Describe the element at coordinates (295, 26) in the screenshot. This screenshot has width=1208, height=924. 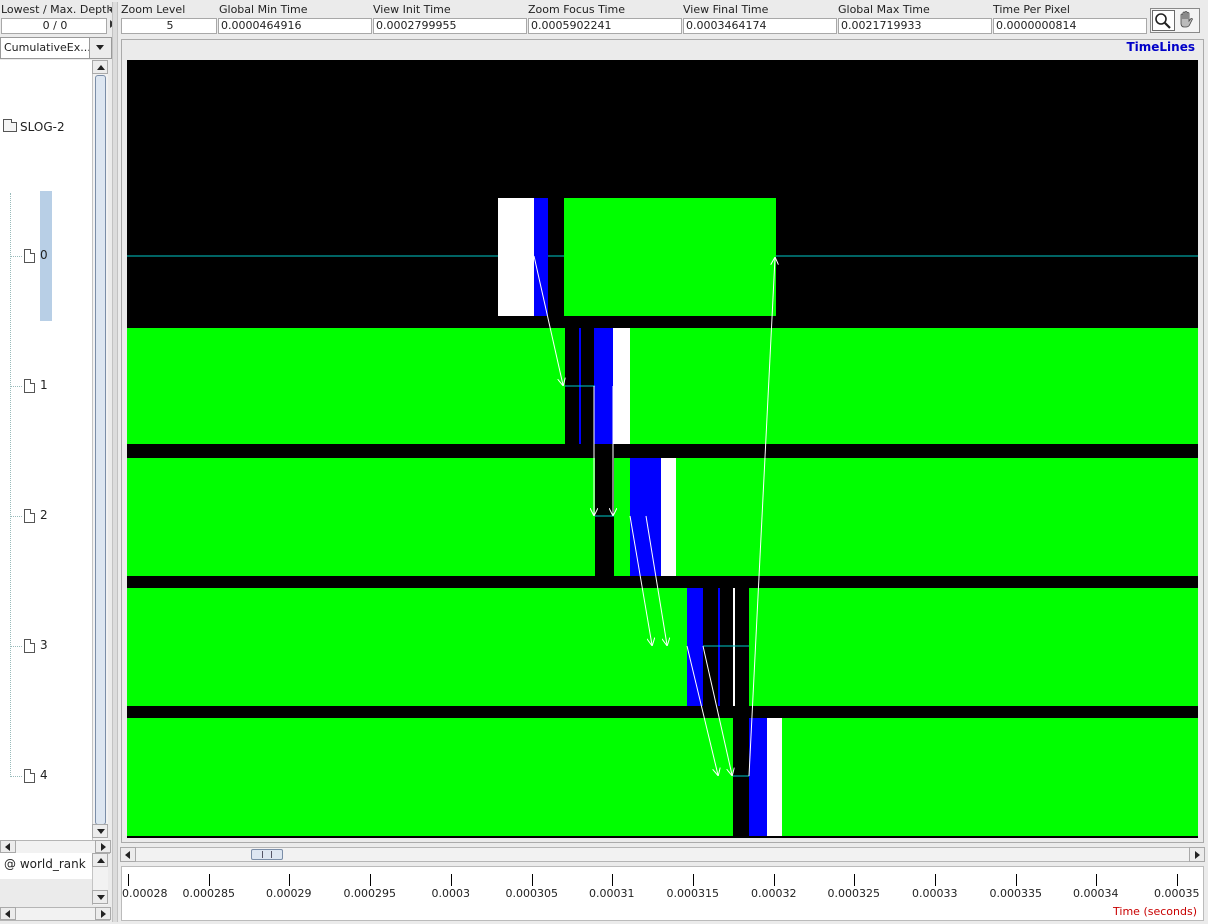
I see `global-min-time-value: 0.0000464916` at that location.